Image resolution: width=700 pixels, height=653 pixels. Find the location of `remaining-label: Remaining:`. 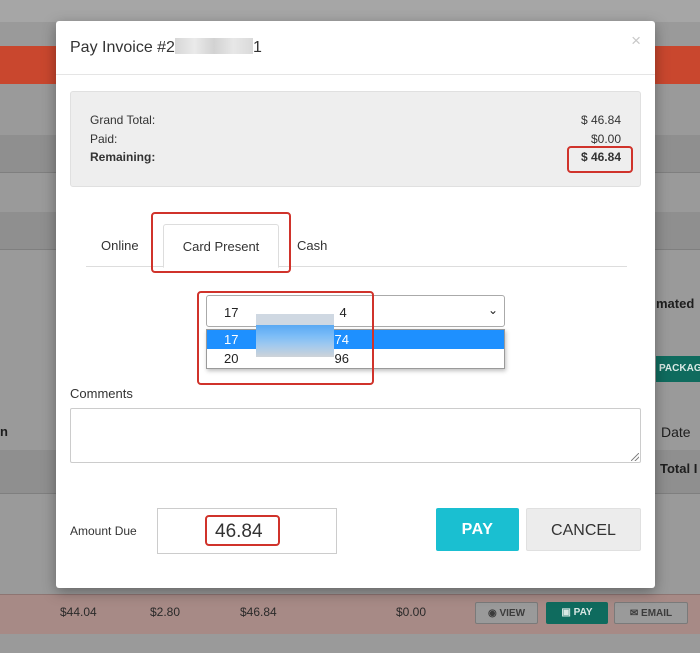

remaining-label: Remaining: is located at coordinates (123, 157).